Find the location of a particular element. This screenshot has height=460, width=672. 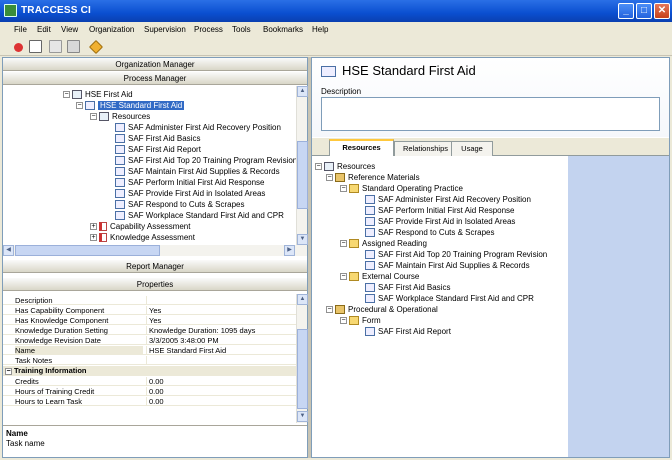

property-row: Has Knowledge Component Yes is located at coordinates (150, 320).